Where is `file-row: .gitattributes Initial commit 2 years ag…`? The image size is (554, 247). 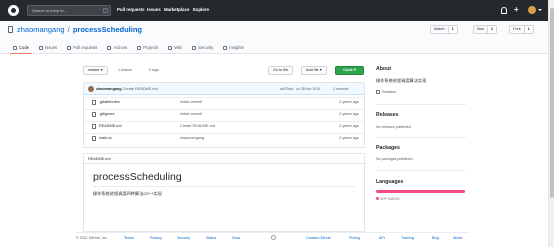
file-row: .gitattributes Initial commit 2 years ag… is located at coordinates (224, 101).